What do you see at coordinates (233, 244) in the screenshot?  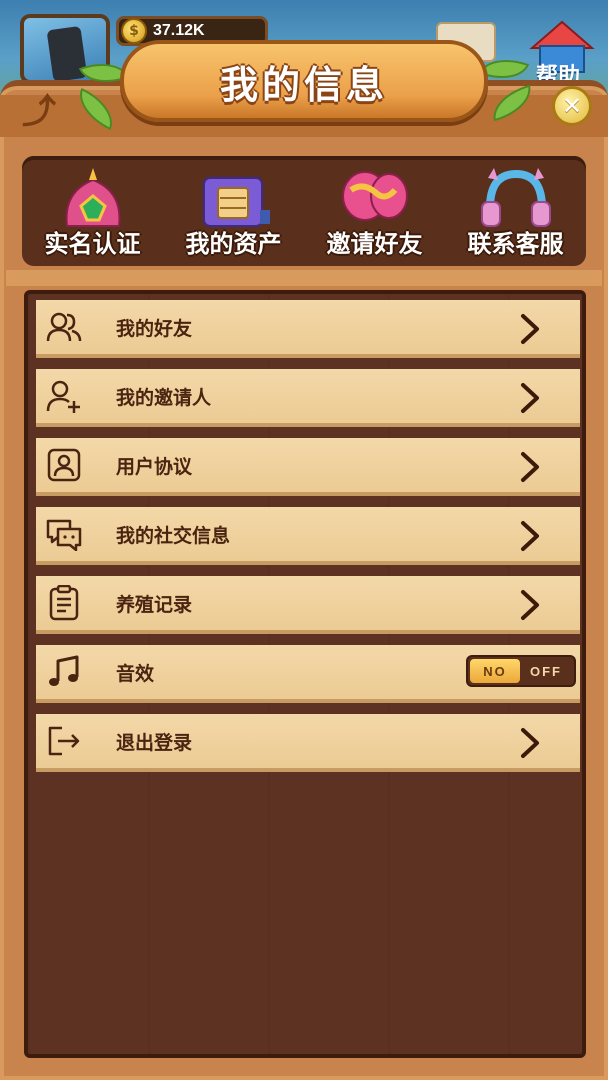 I see `shortcut-label: 我的资产` at bounding box center [233, 244].